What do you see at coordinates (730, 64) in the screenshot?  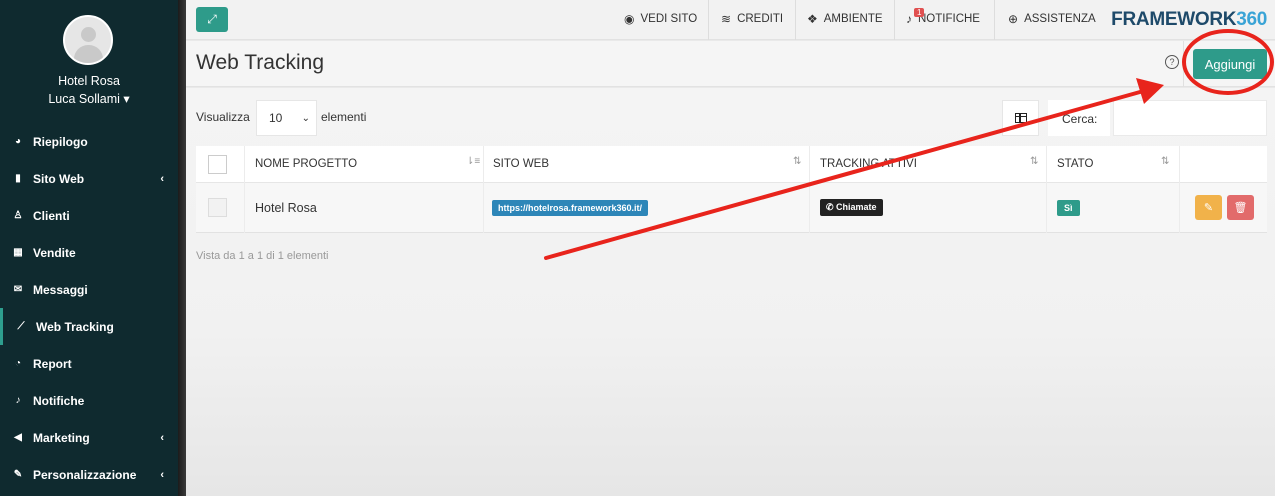 I see `page-header: Web Tracking ? Aggiungi` at bounding box center [730, 64].